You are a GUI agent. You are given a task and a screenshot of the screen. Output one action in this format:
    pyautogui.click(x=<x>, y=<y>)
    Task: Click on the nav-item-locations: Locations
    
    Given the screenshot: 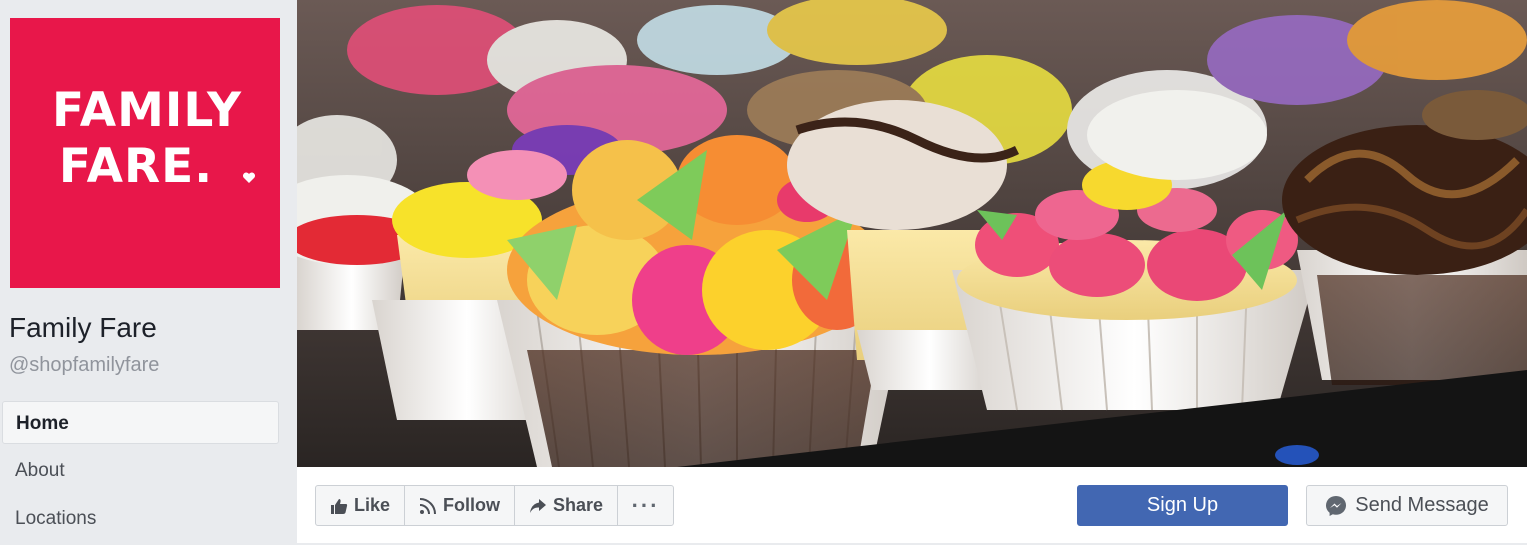 What is the action you would take?
    pyautogui.click(x=140, y=518)
    